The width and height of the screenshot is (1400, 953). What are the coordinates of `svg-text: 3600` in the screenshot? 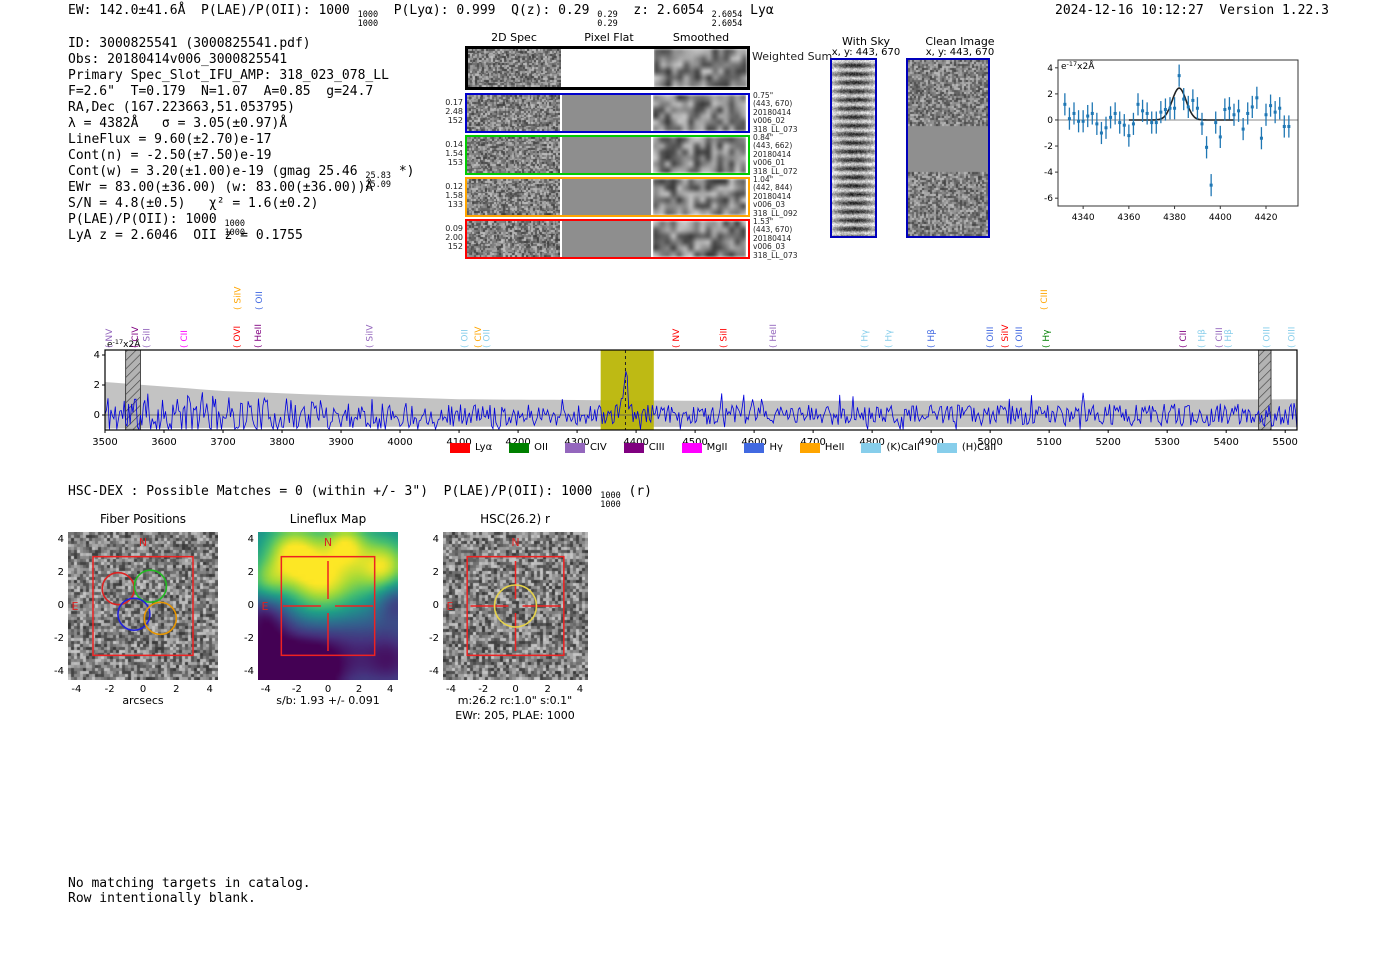 It's located at (163, 442).